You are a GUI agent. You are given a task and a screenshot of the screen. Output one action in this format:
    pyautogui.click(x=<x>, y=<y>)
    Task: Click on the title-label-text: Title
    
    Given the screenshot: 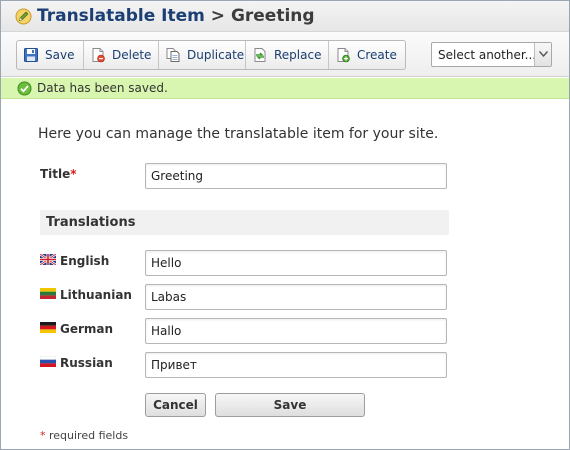 What is the action you would take?
    pyautogui.click(x=55, y=174)
    